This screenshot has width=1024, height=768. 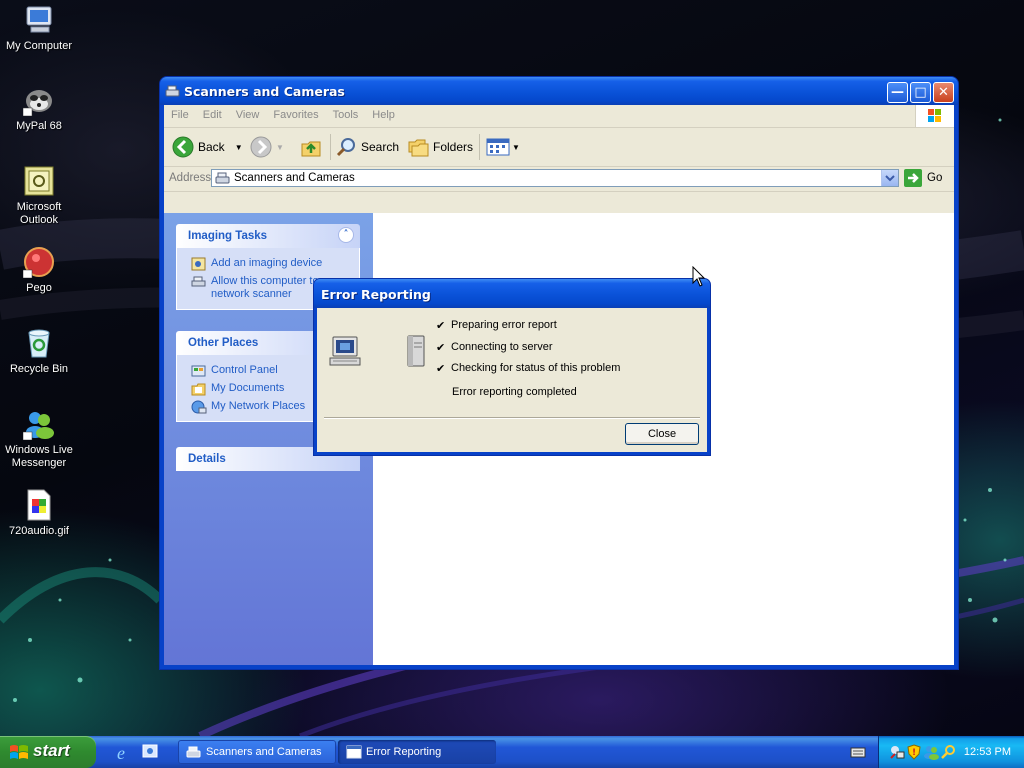 I want to click on desktop-icon-label: MyPal 68, so click(x=39, y=126).